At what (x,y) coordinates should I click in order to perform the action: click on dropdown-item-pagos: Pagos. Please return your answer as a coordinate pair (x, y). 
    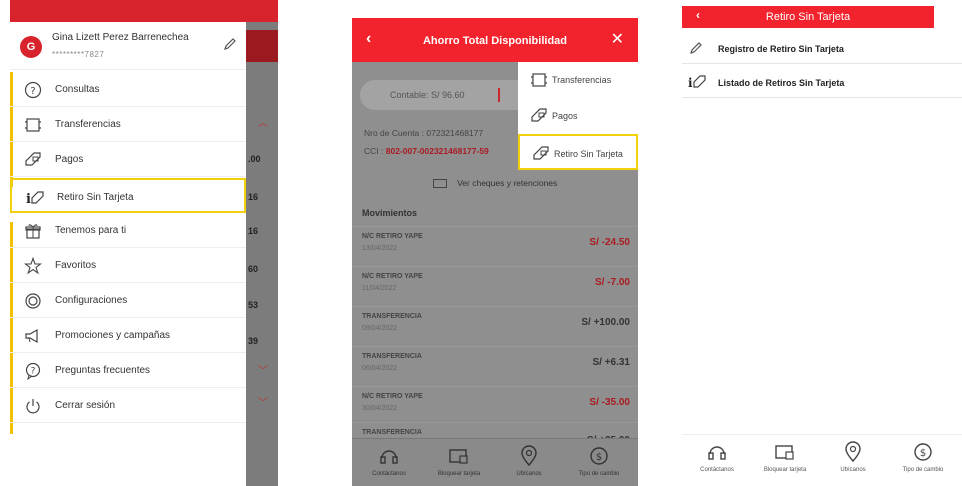
    Looking at the image, I should click on (578, 116).